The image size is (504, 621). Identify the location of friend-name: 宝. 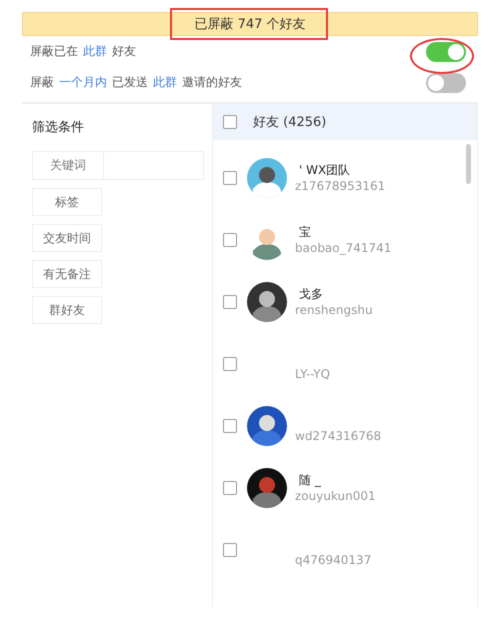
(305, 232).